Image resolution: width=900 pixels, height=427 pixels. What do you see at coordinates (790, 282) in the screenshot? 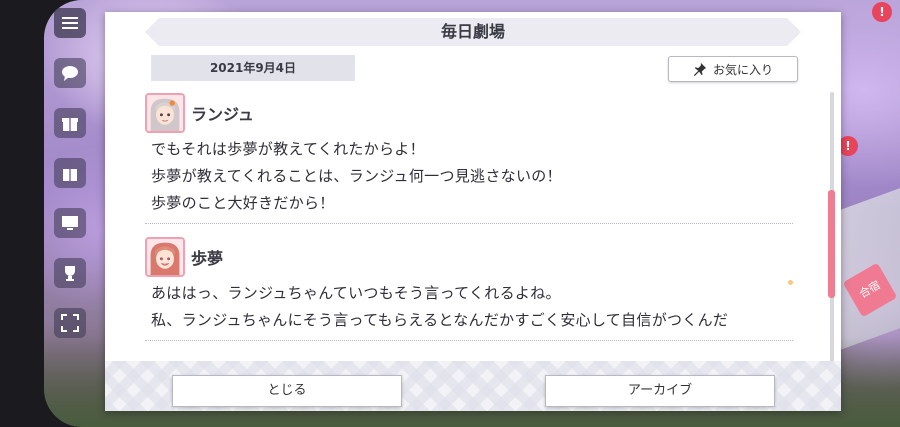
I see `sparkle-decoration` at bounding box center [790, 282].